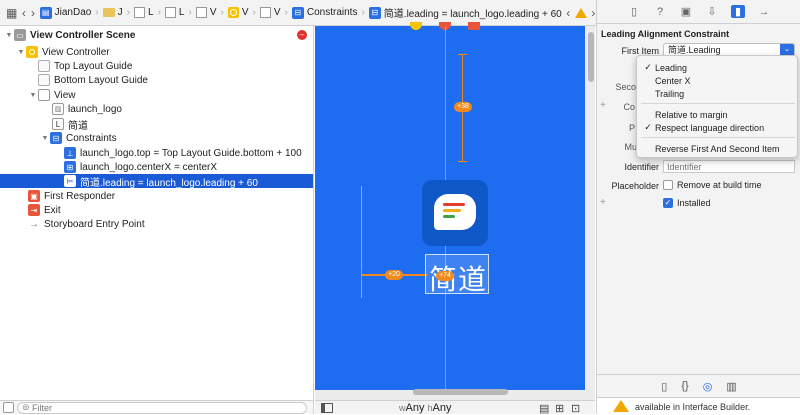 The height and width of the screenshot is (415, 800). I want to click on dock-exit-icon, so click(474, 26).